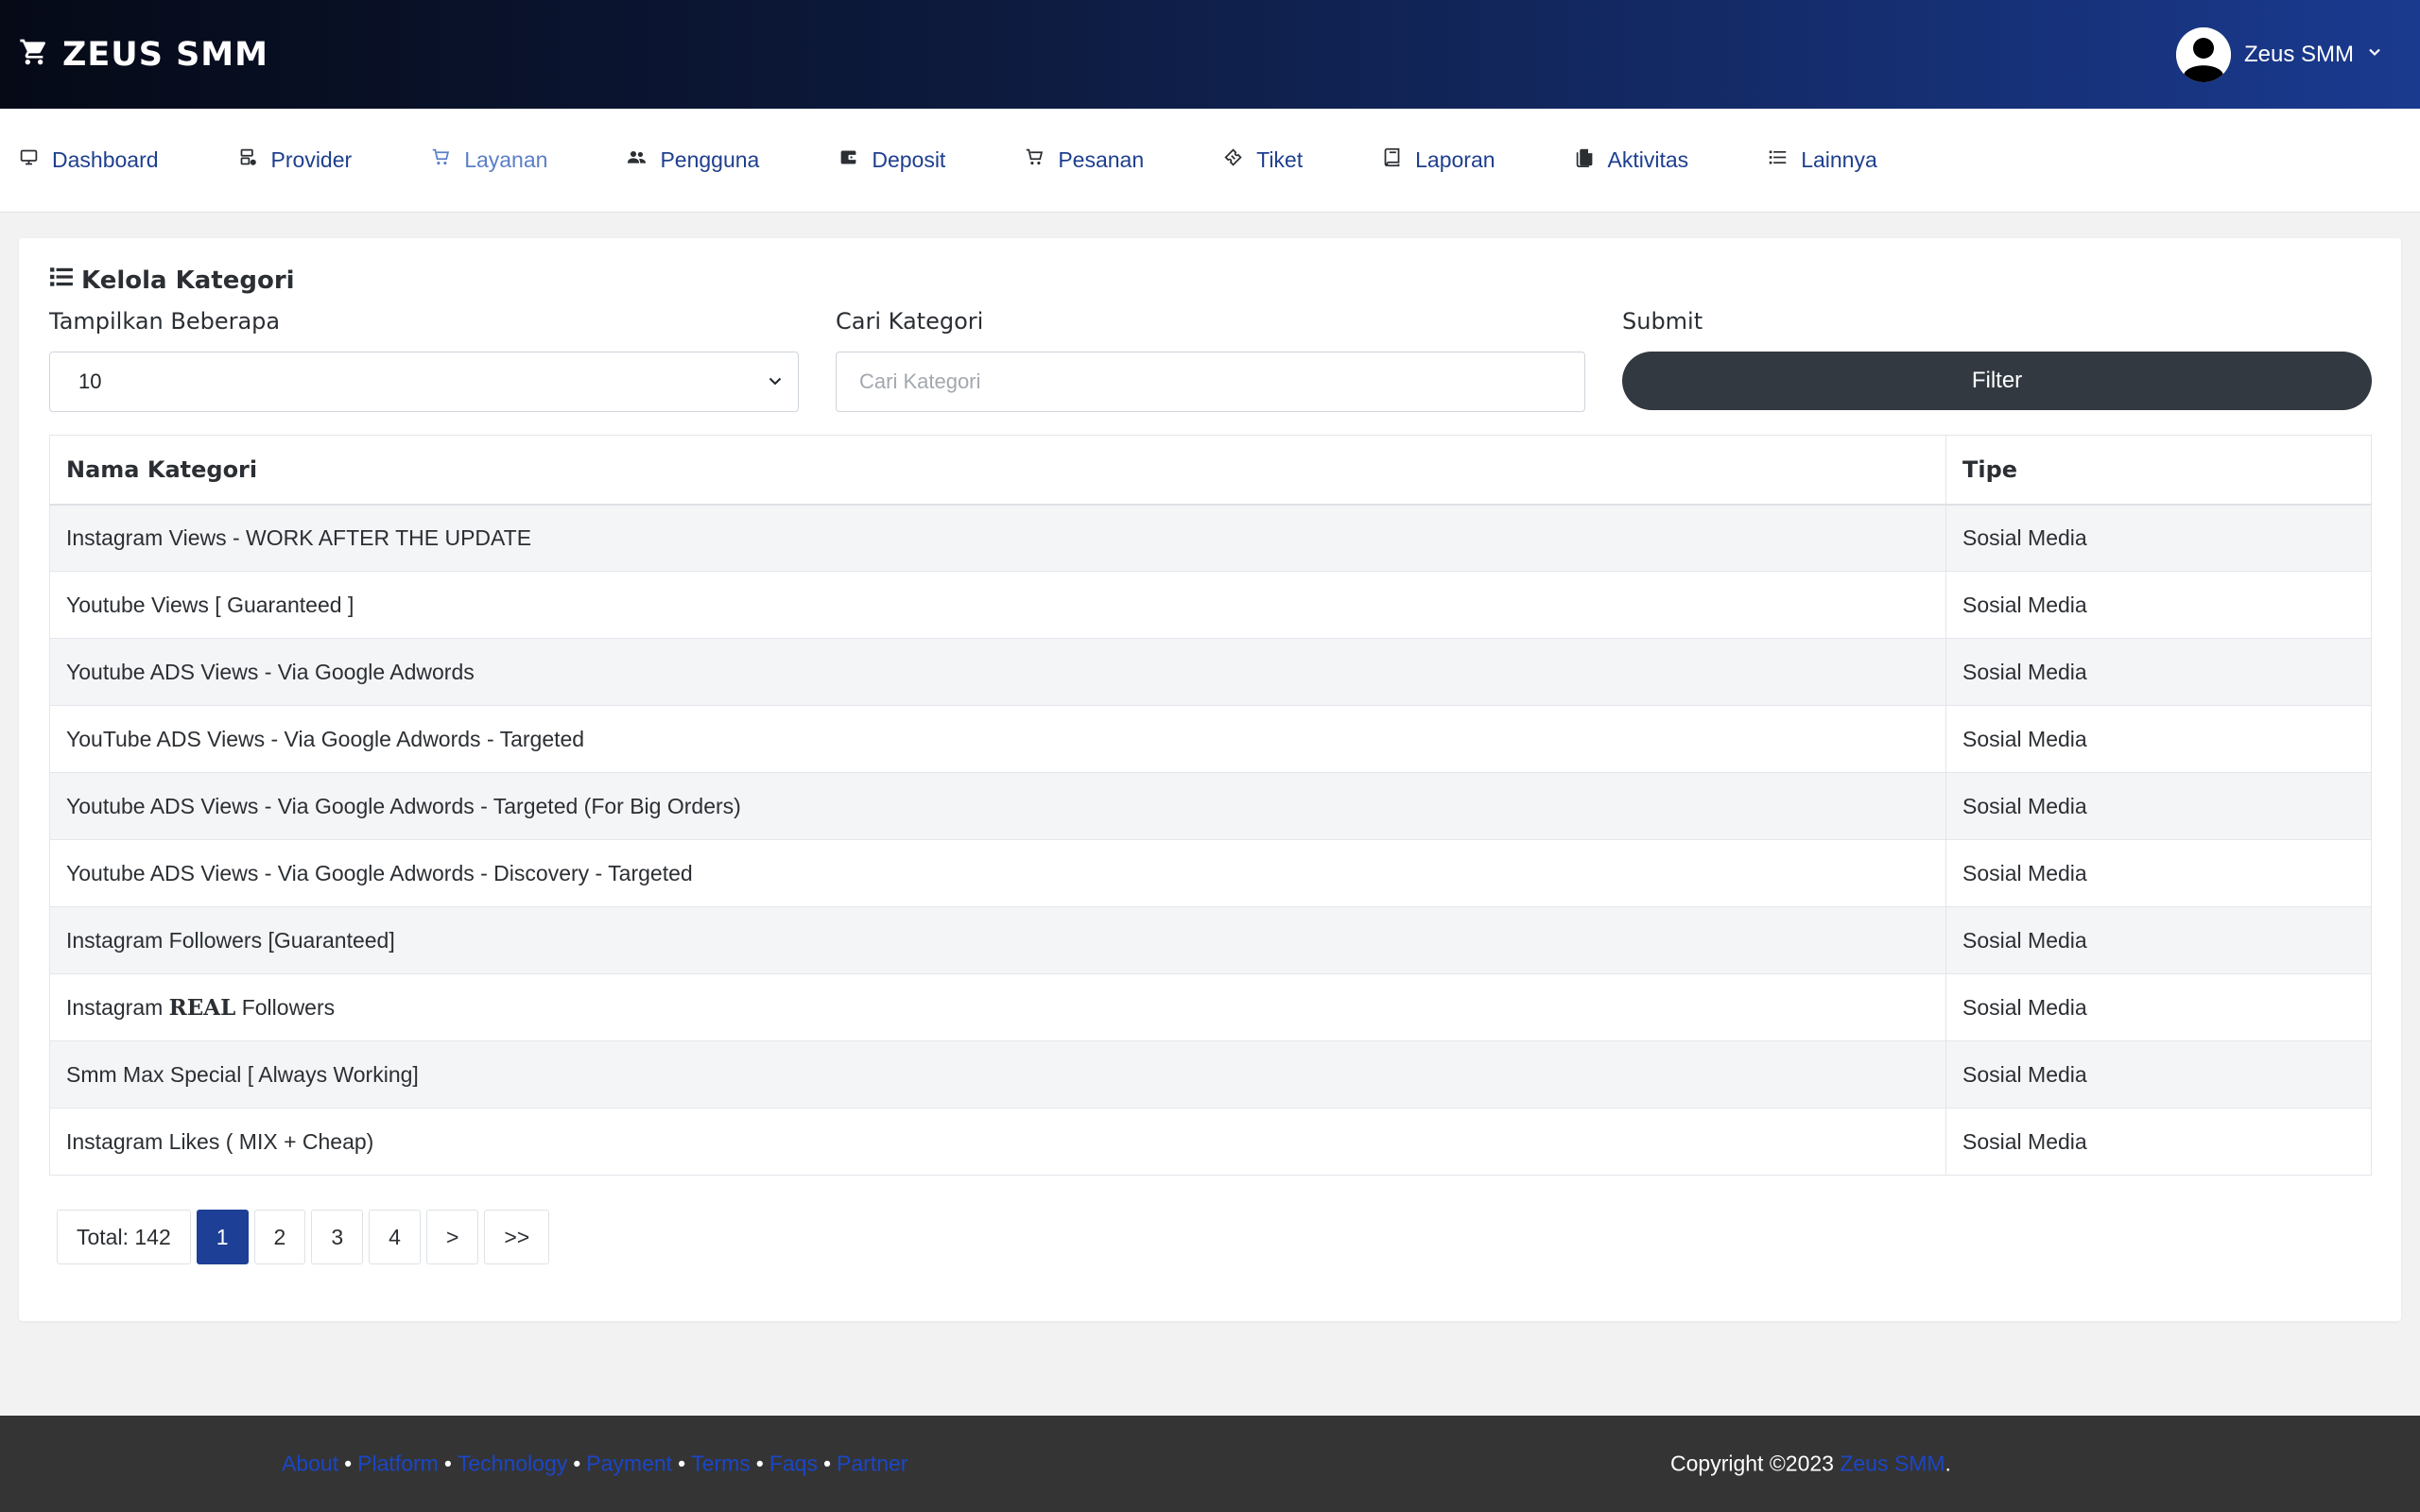 This screenshot has width=2420, height=1512. Describe the element at coordinates (793, 1464) in the screenshot. I see `footer-link-faqs: Faqs` at that location.